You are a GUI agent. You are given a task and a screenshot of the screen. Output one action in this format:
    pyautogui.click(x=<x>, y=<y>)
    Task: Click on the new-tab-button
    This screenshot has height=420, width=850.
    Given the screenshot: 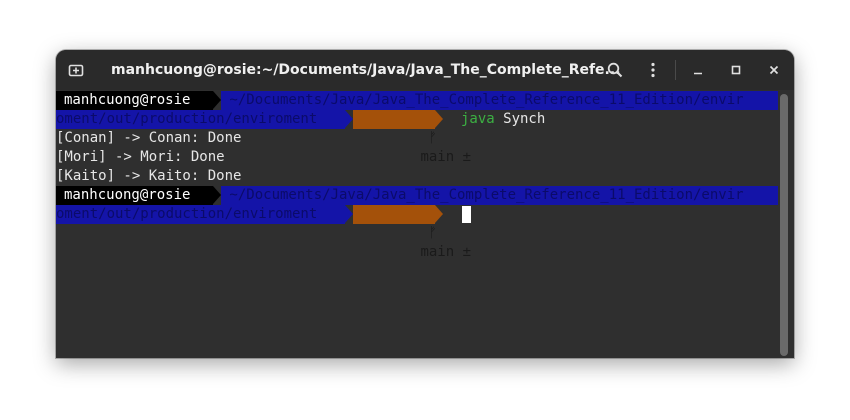 What is the action you would take?
    pyautogui.click(x=76, y=70)
    